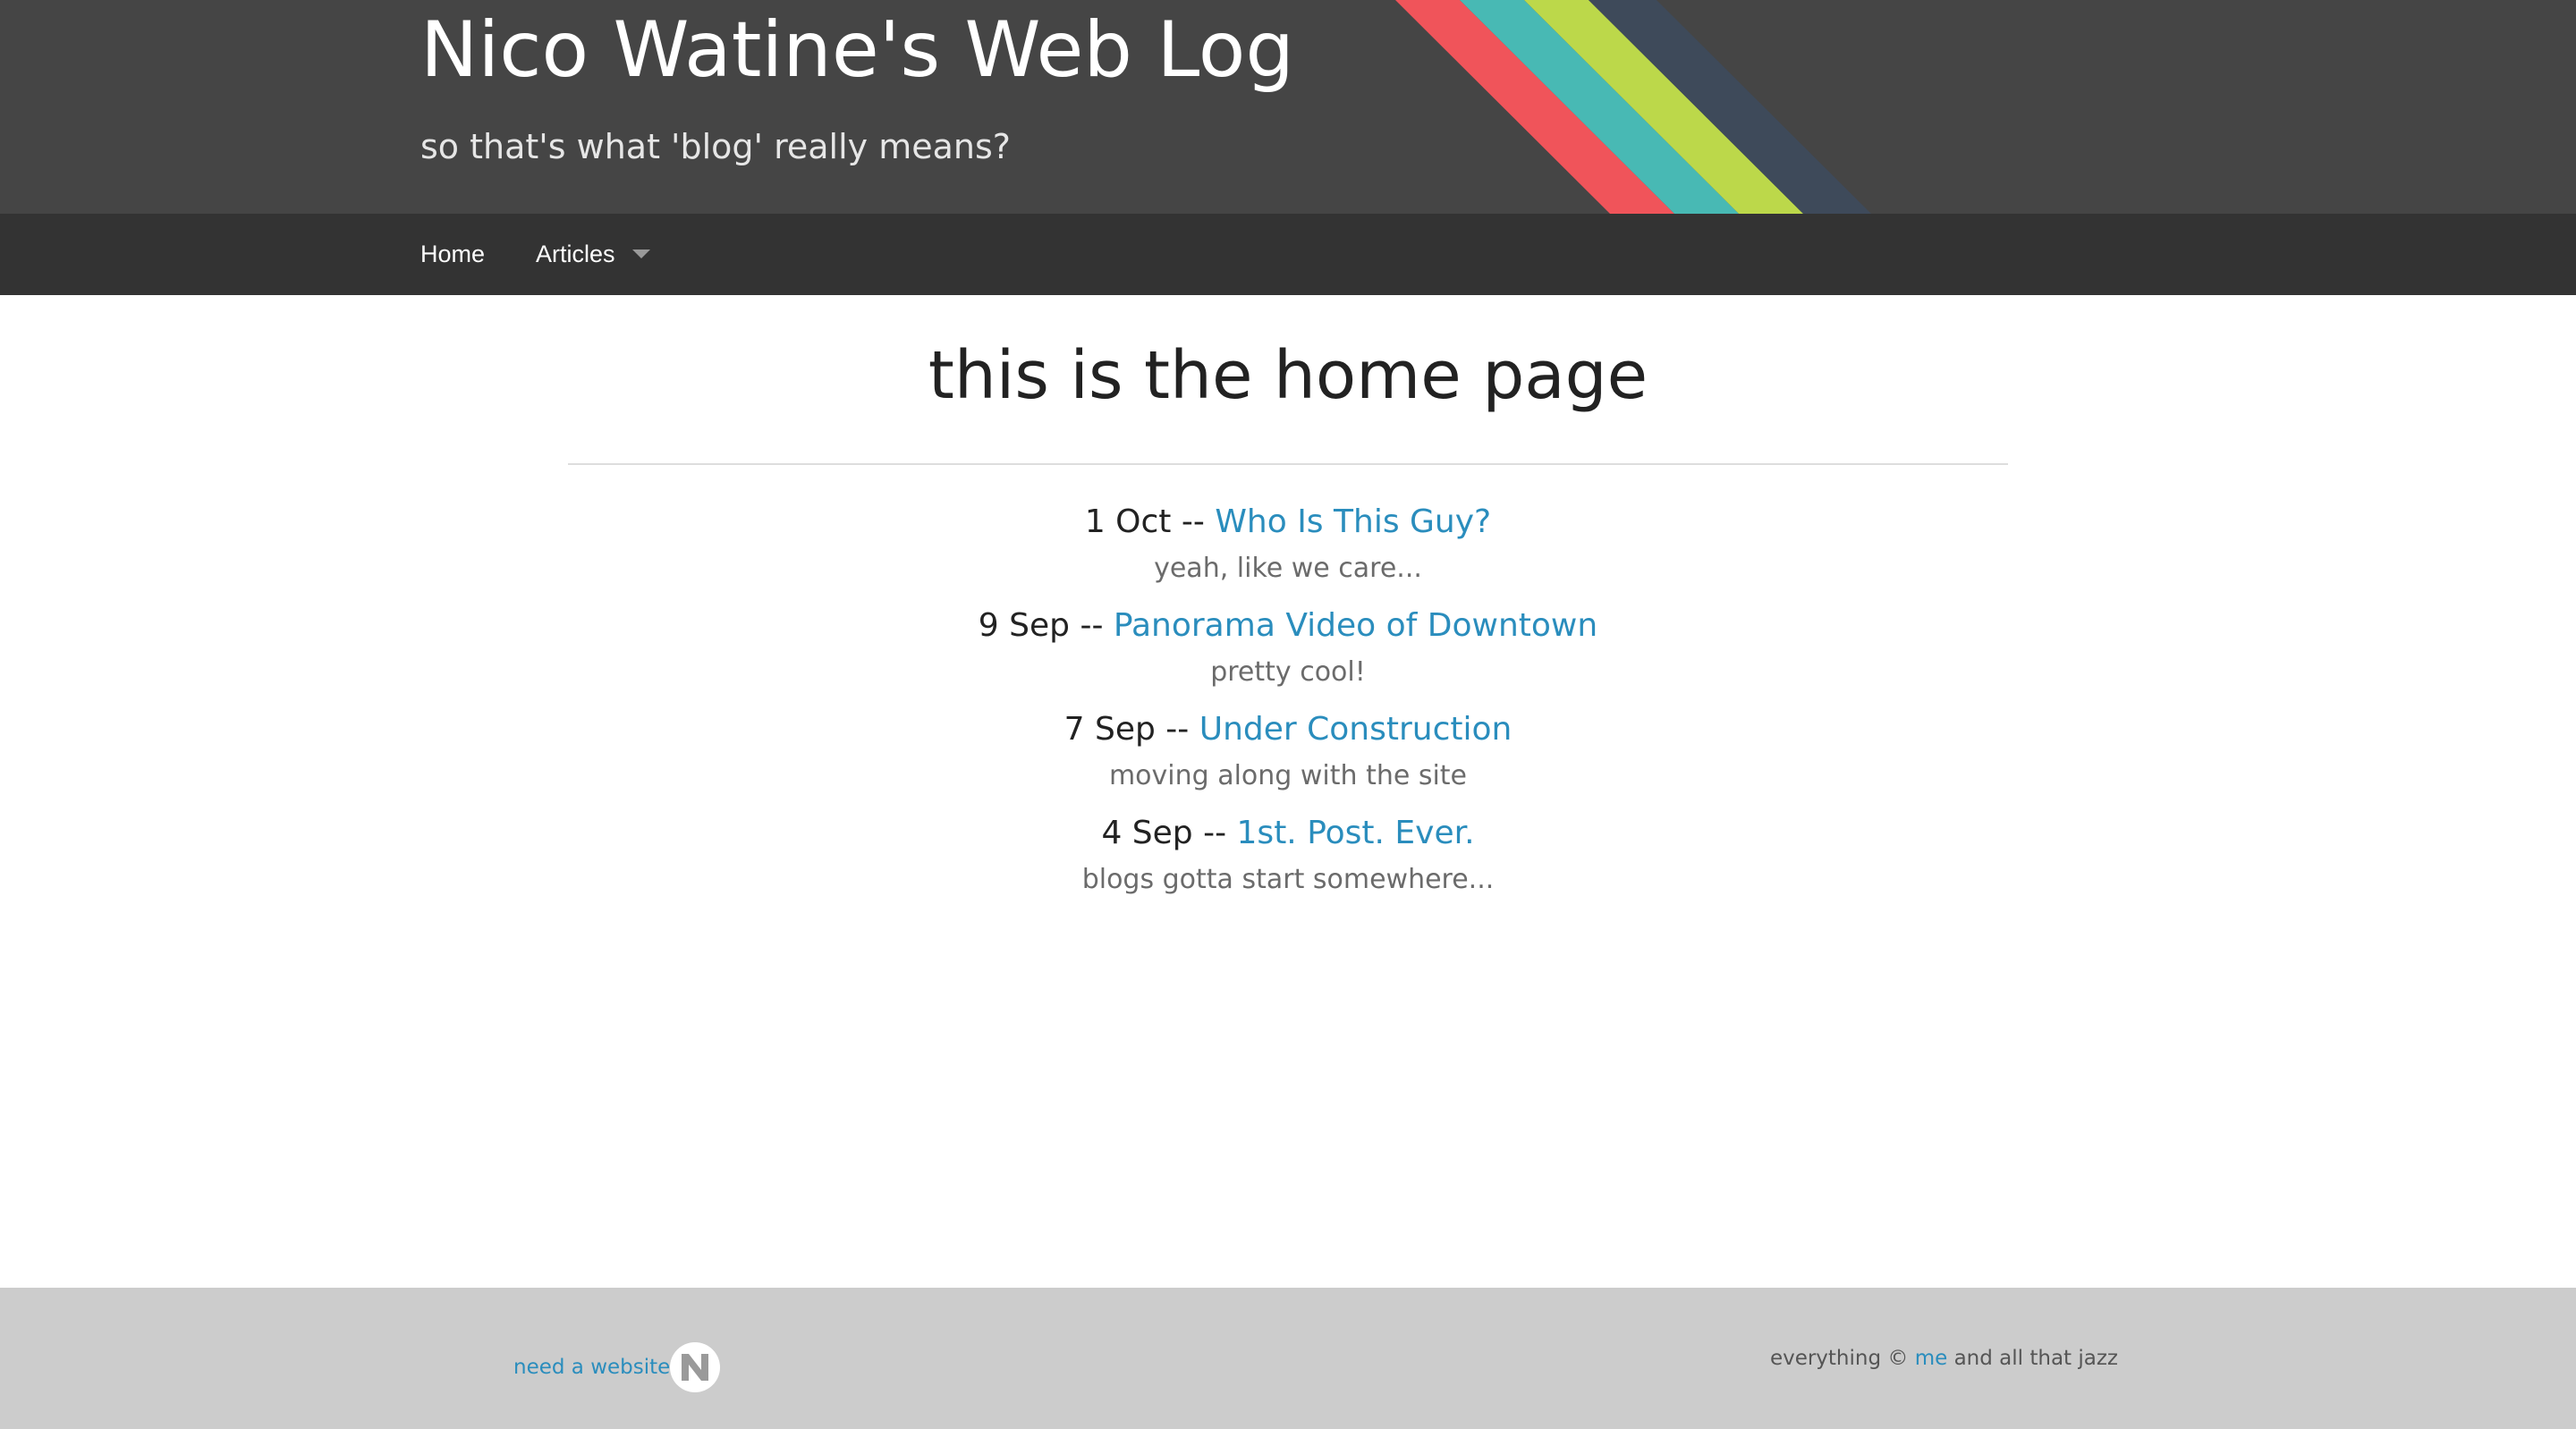 Image resolution: width=2576 pixels, height=1429 pixels. Describe the element at coordinates (597, 1367) in the screenshot. I see `need-website-link: need a website?` at that location.